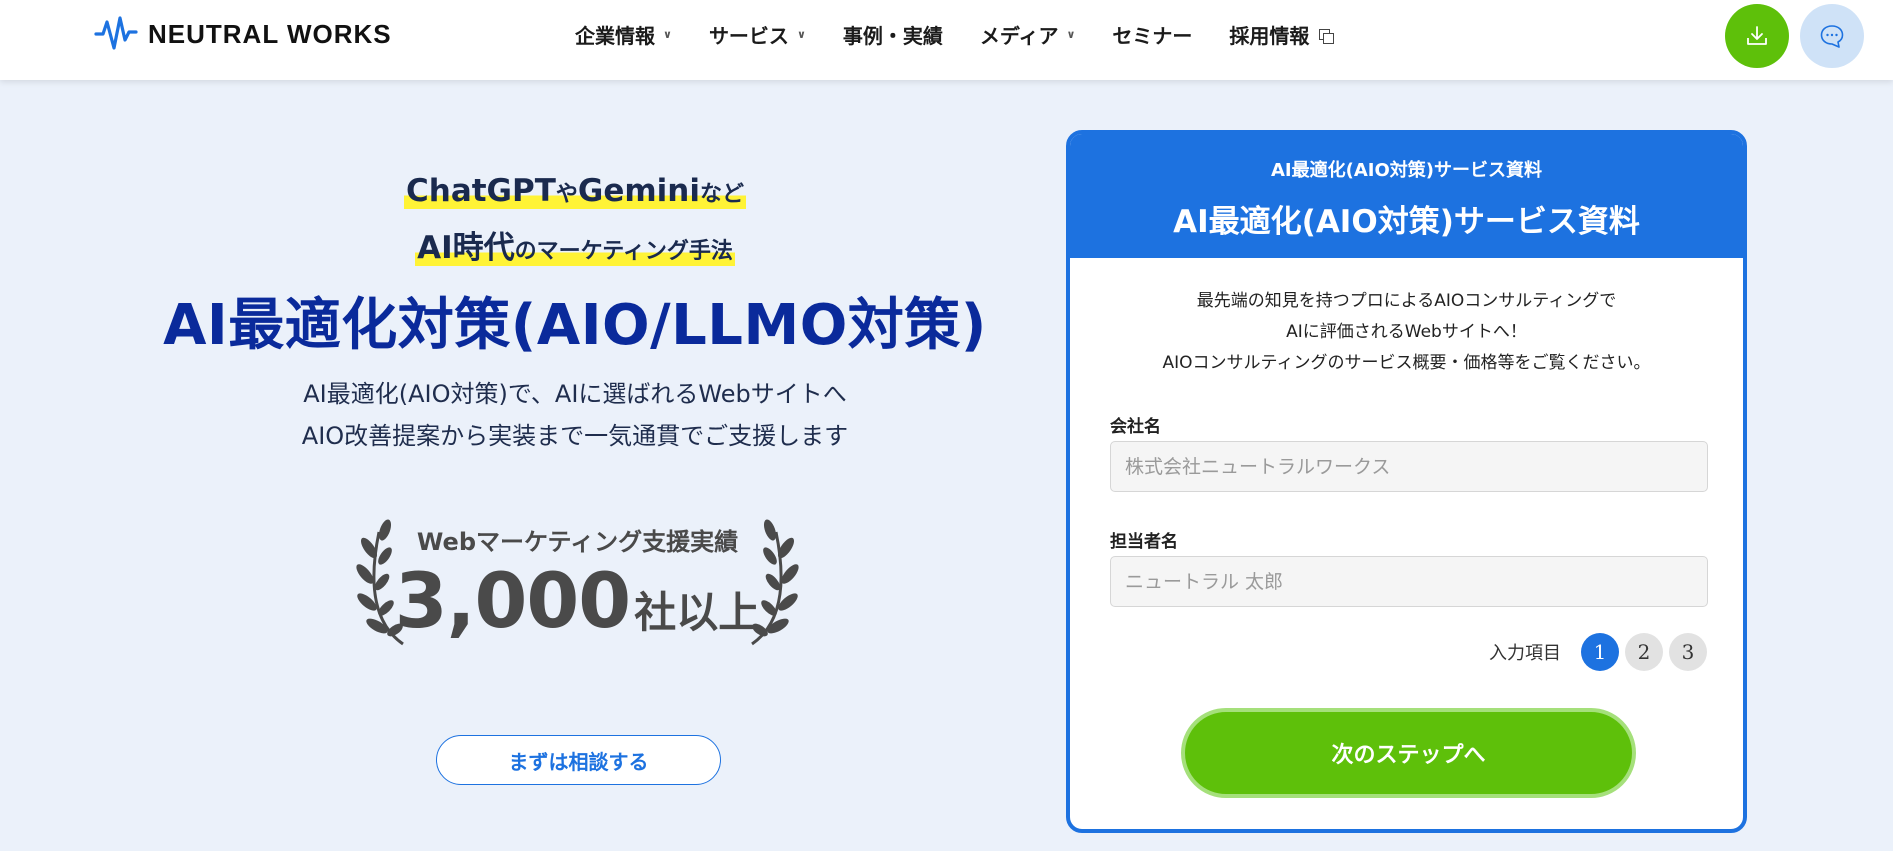 The width and height of the screenshot is (1893, 851). I want to click on brand-name: NEUTRAL WORKS, so click(270, 33).